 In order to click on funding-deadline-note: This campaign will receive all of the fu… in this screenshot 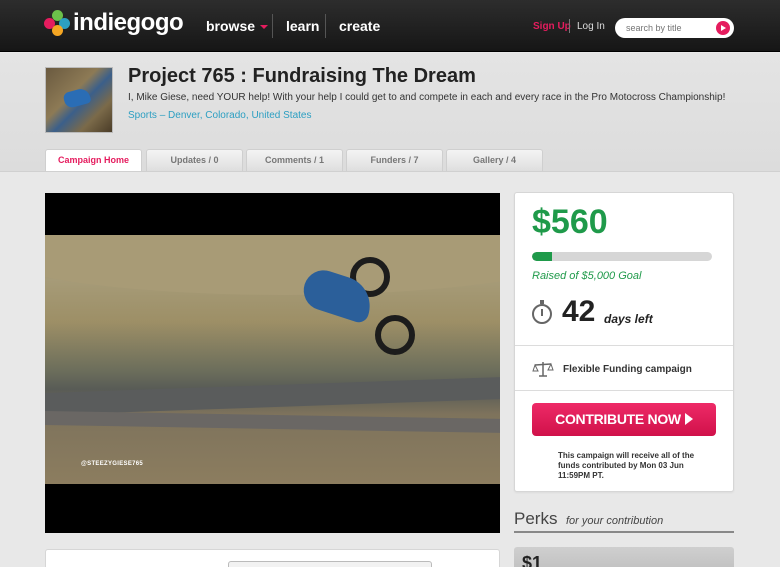, I will do `click(626, 465)`.